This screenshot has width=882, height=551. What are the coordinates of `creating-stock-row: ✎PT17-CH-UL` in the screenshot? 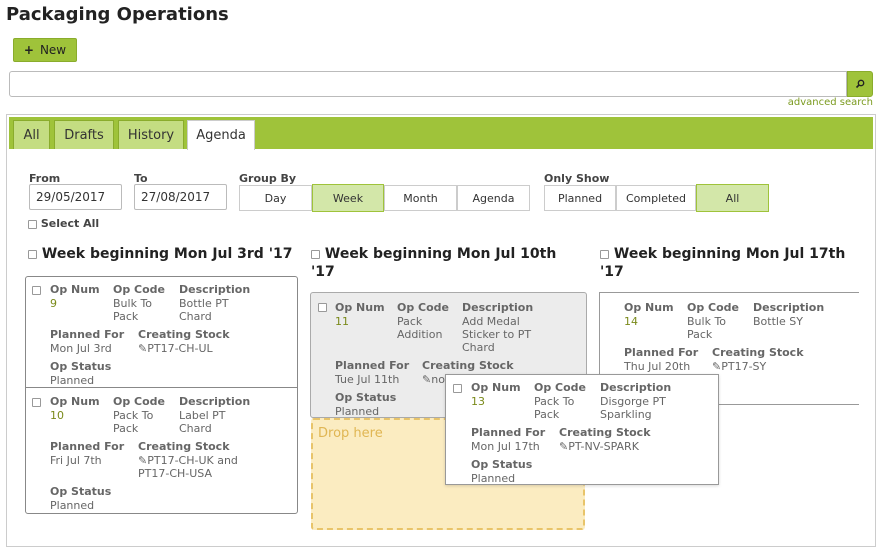 It's located at (175, 348).